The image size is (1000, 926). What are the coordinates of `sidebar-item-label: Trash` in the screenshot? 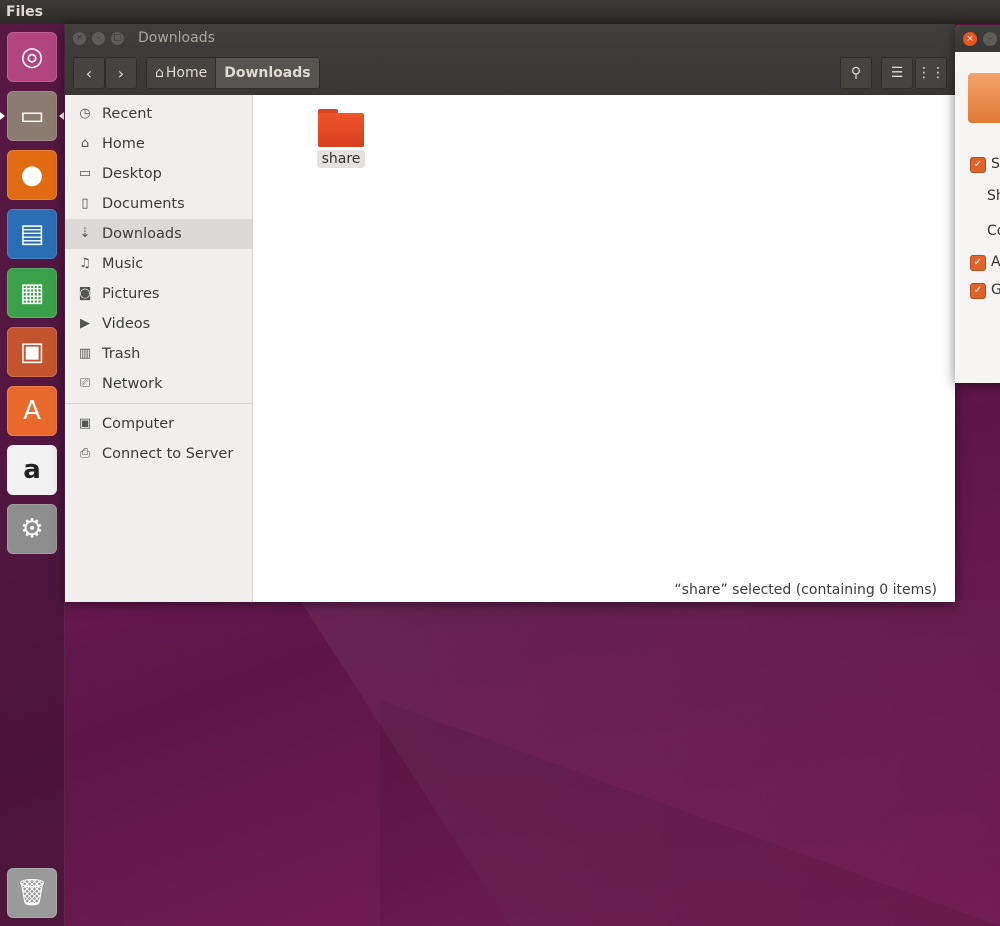 It's located at (121, 354).